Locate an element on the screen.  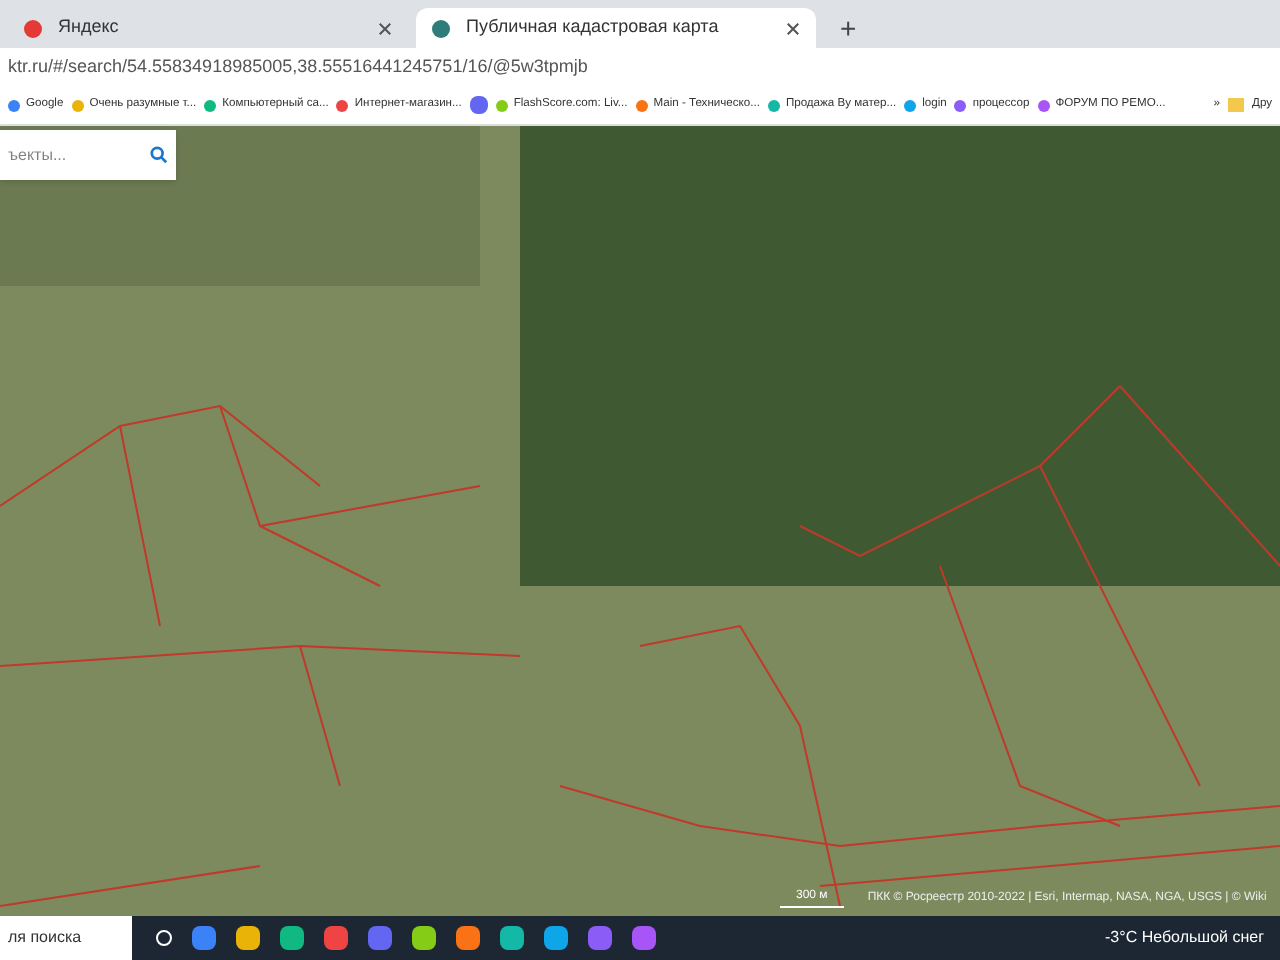
new-tab-button: + is located at coordinates (848, 28).